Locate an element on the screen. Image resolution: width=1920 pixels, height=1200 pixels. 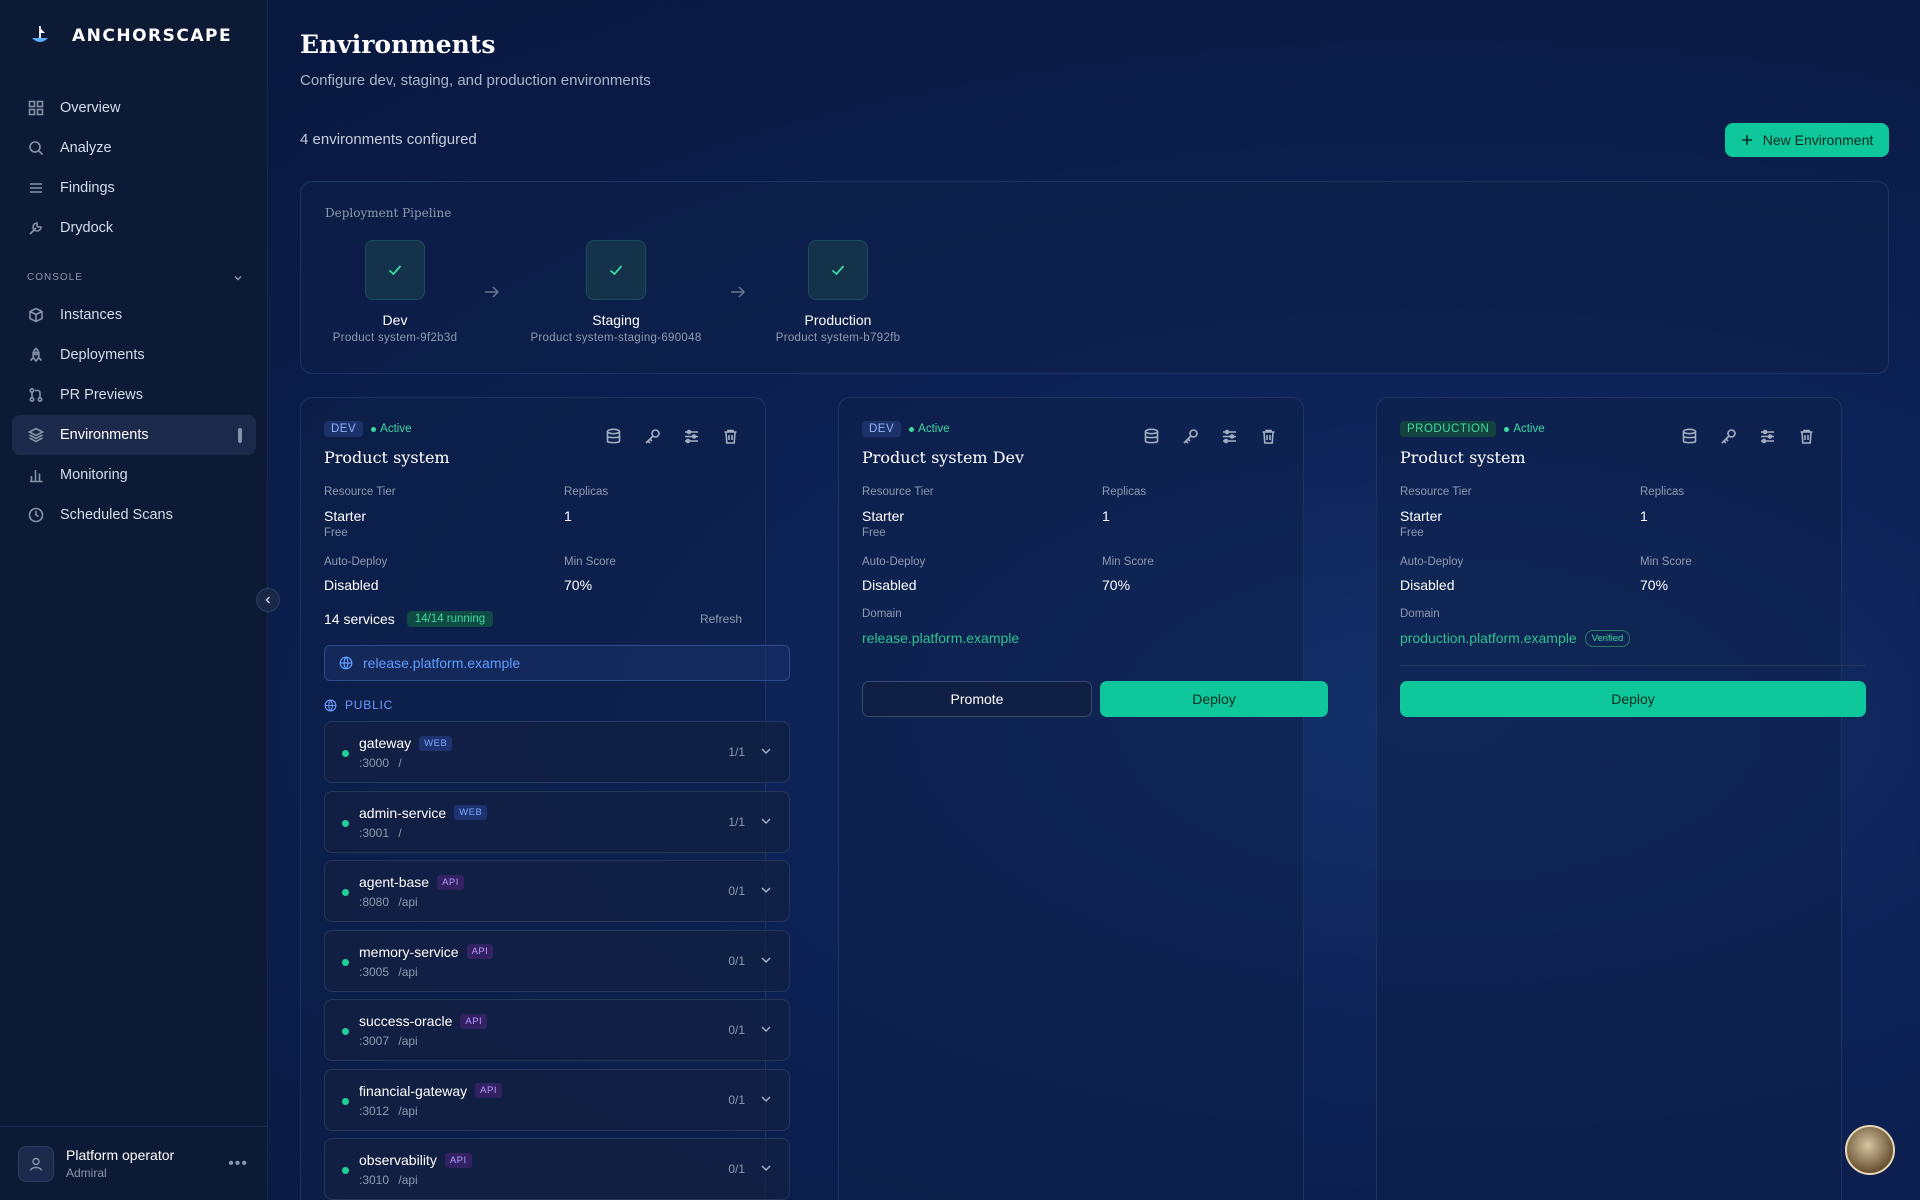
refresh-button: Refresh is located at coordinates (721, 619).